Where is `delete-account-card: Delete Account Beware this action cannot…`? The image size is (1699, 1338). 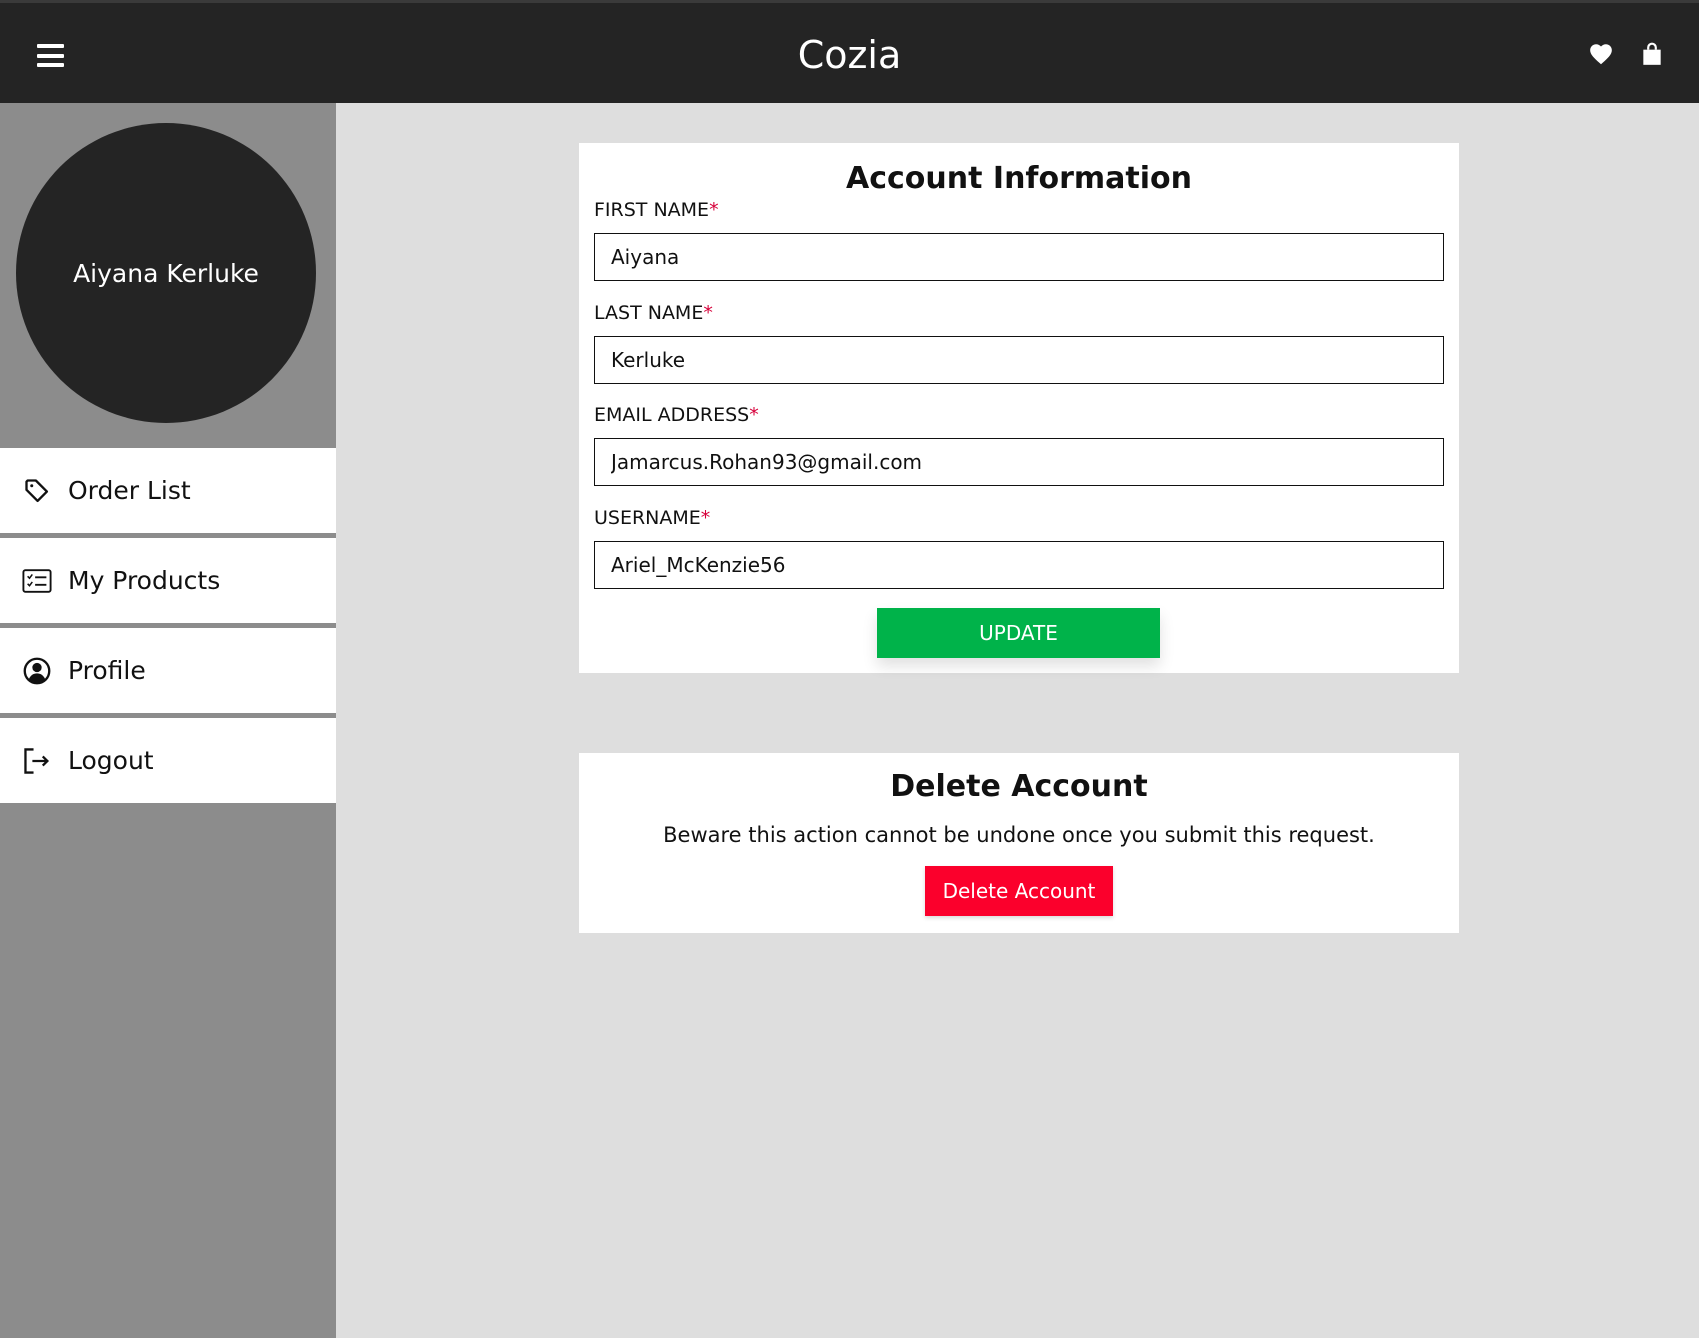 delete-account-card: Delete Account Beware this action cannot… is located at coordinates (1019, 843).